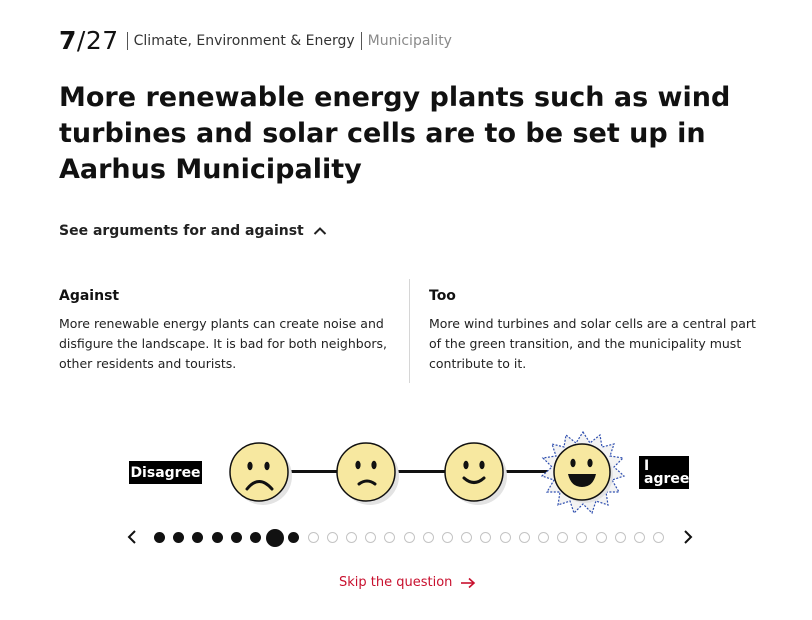  I want to click on scale-line, so click(420, 471).